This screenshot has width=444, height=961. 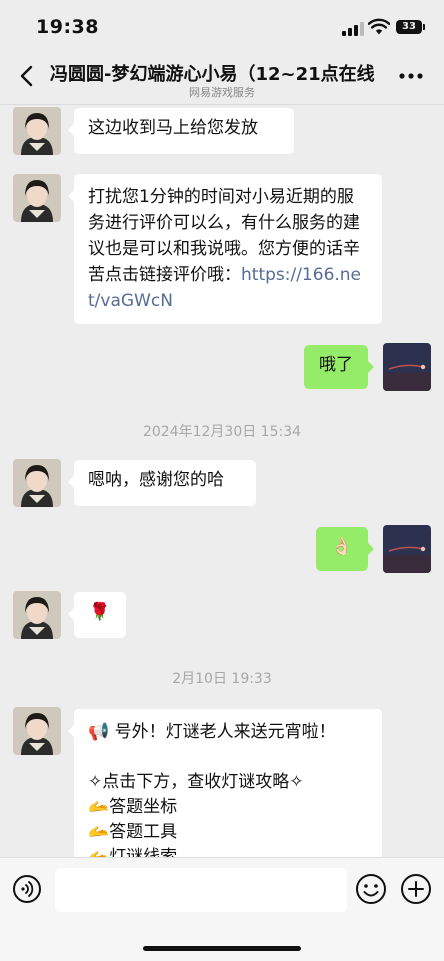 What do you see at coordinates (411, 76) in the screenshot?
I see `more-dots-icon` at bounding box center [411, 76].